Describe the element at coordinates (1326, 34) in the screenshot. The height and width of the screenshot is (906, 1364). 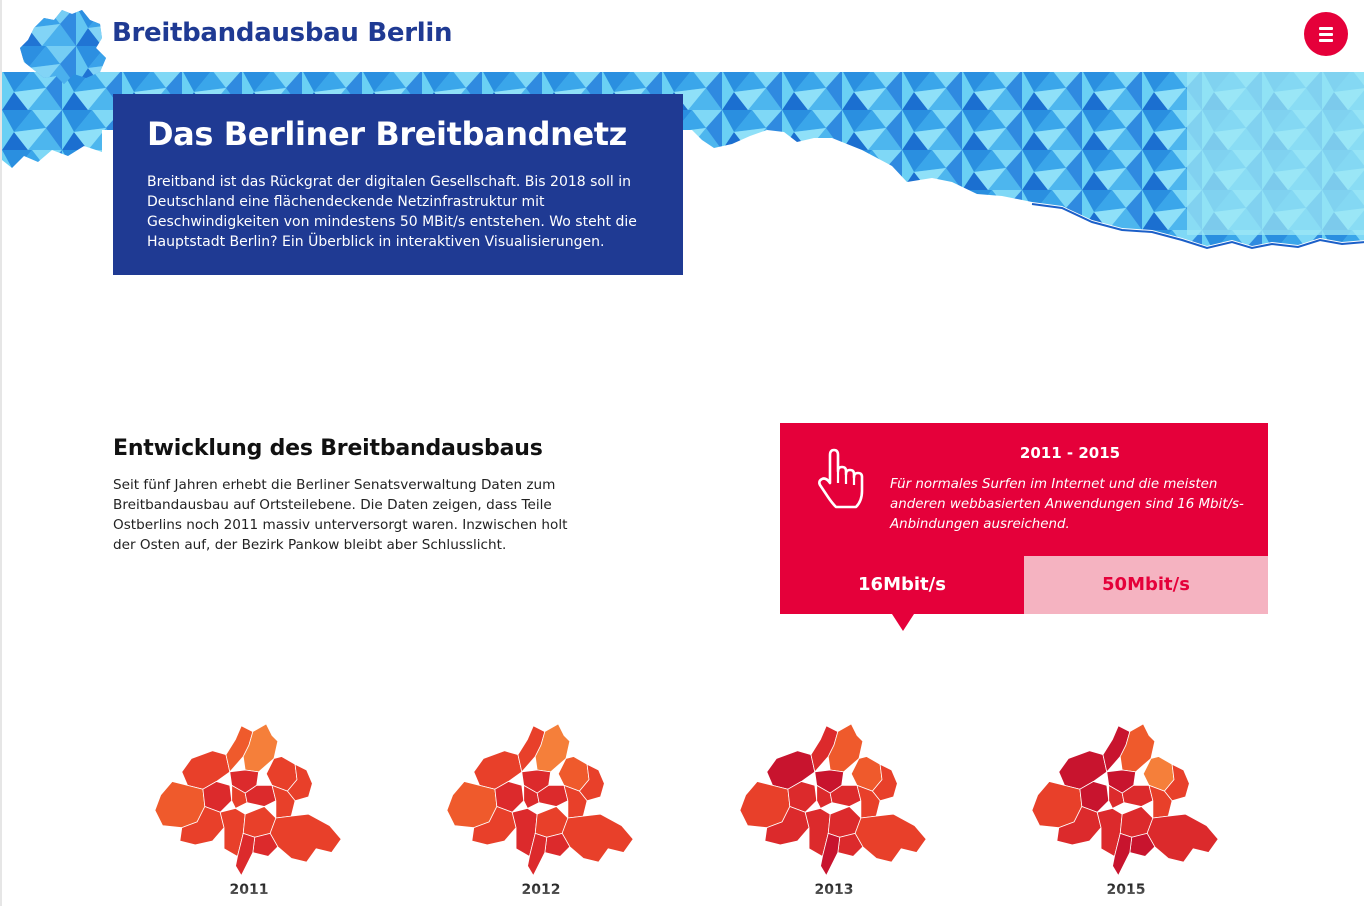
I see `menu-button` at that location.